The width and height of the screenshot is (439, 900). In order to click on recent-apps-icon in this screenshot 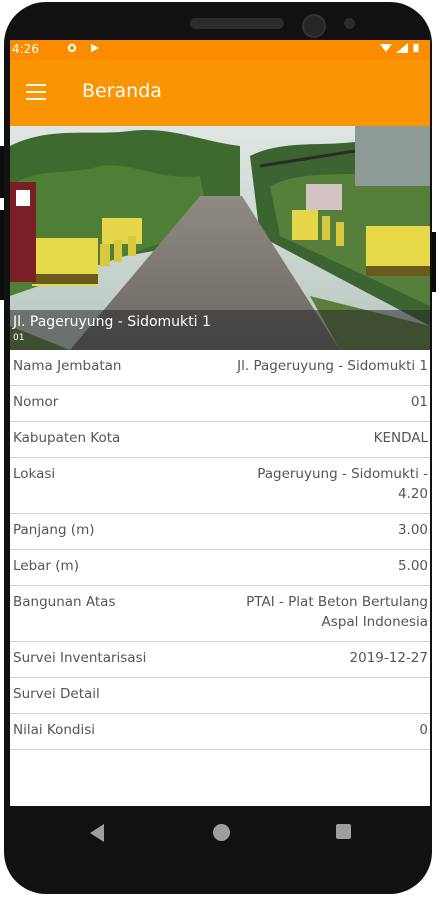, I will do `click(343, 831)`.